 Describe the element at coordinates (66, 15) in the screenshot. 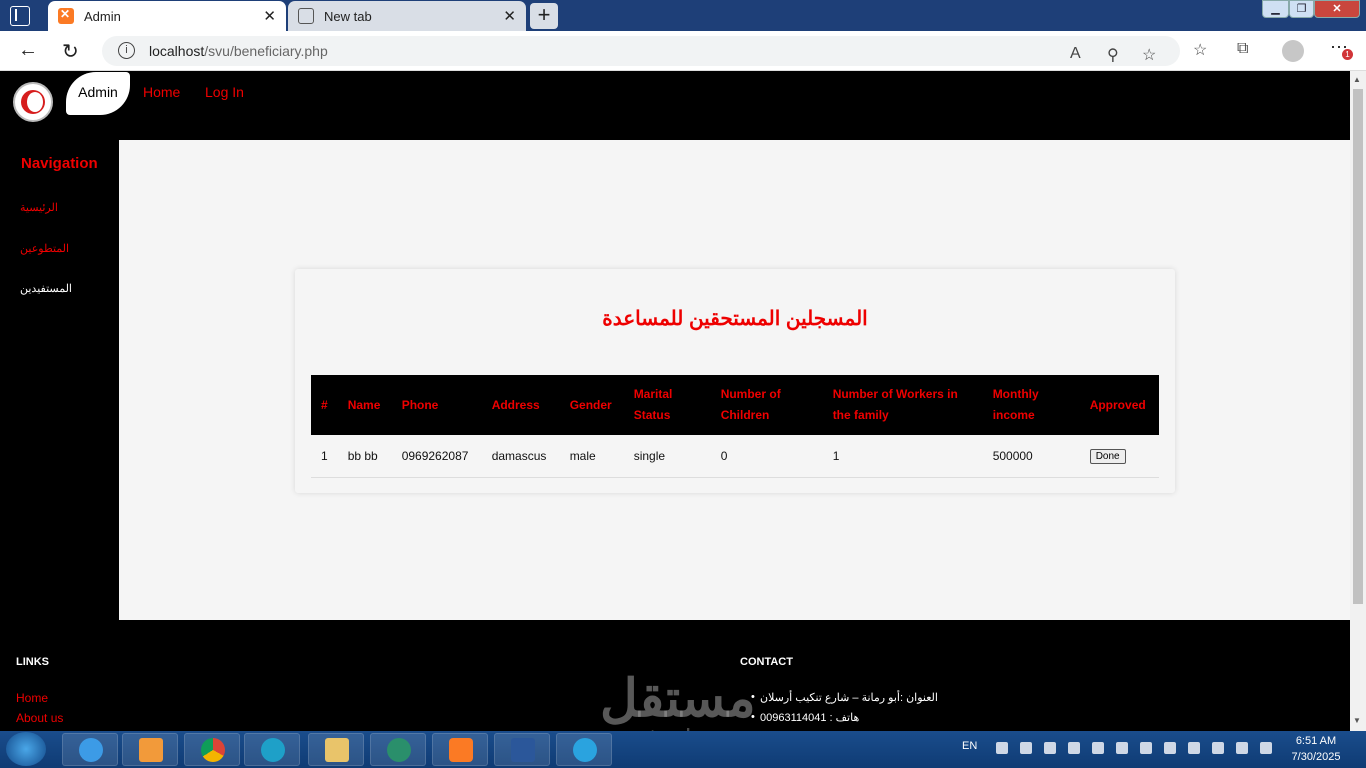

I see `xampp-icon` at that location.